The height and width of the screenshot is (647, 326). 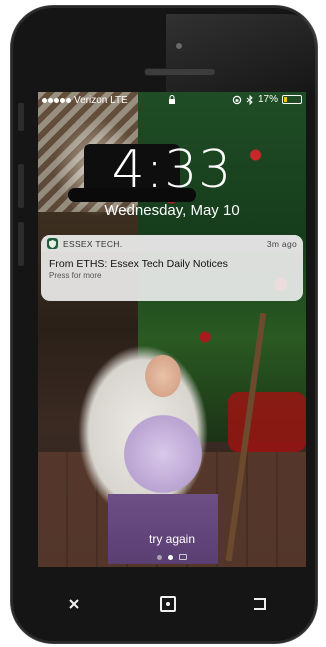 I want to click on home-button, so click(x=168, y=604).